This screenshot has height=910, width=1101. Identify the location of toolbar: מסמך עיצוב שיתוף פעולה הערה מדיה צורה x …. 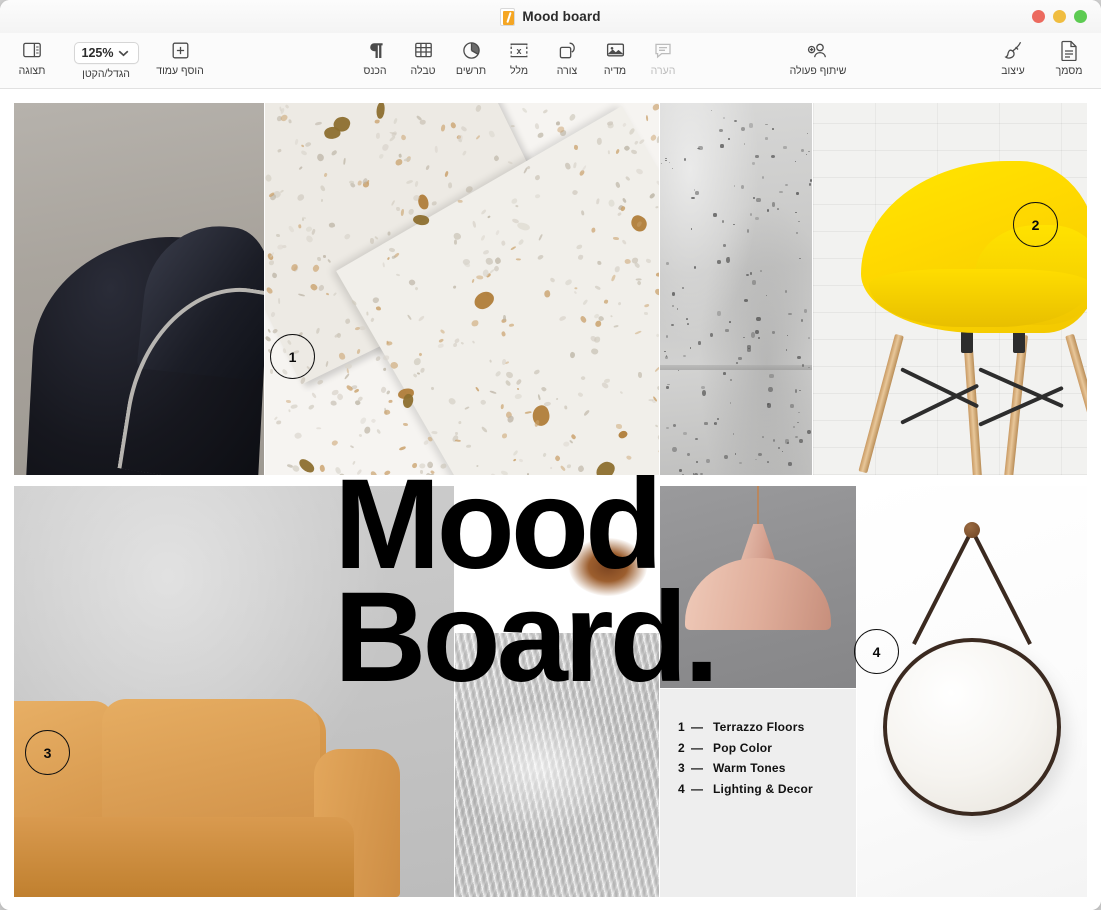
(550, 61).